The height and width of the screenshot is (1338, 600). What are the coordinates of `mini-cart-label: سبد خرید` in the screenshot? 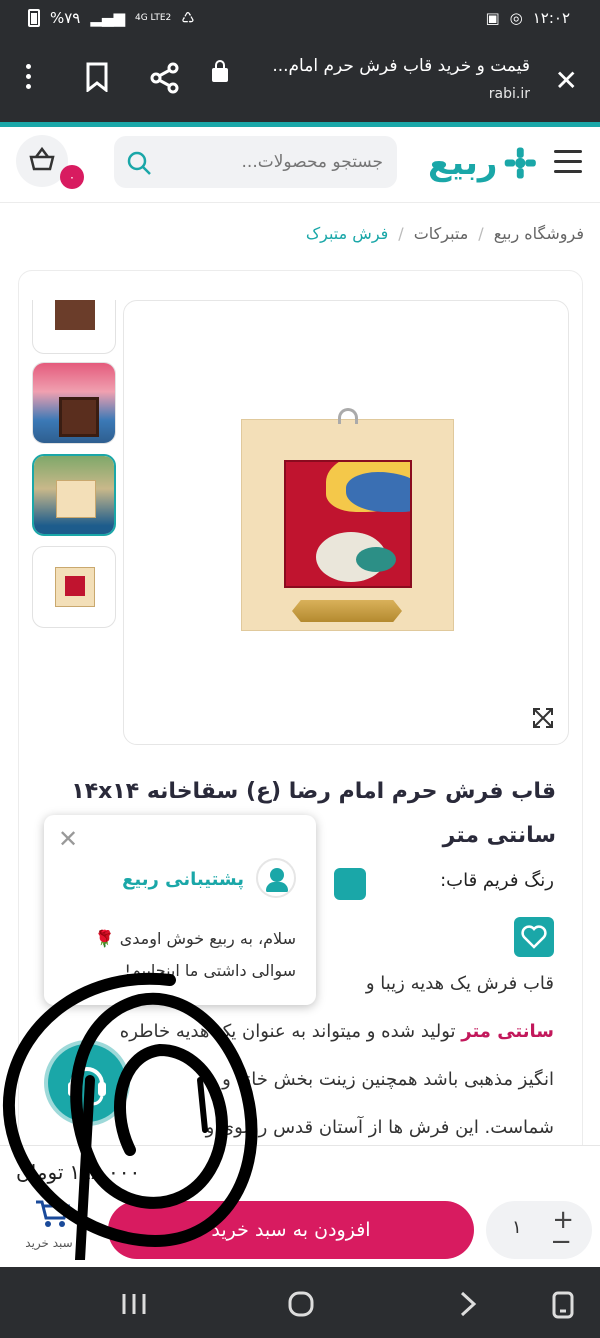 It's located at (49, 1243).